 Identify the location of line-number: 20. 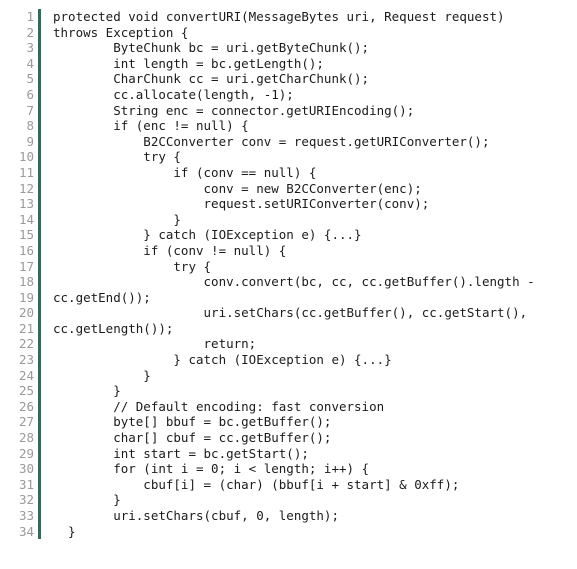
(20, 313).